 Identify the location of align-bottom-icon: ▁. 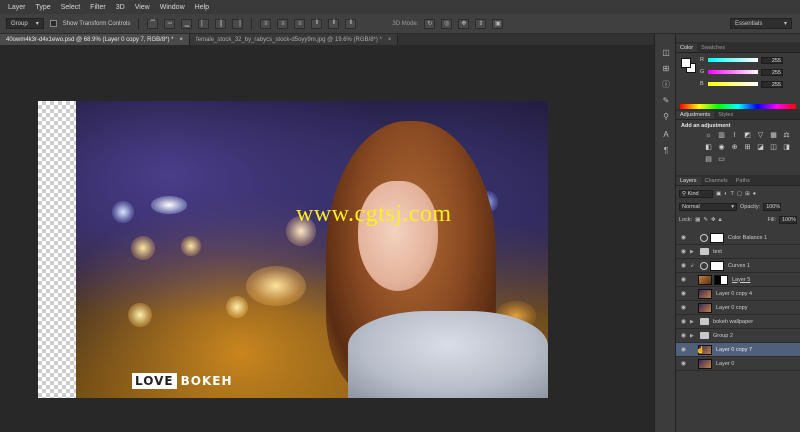
(187, 23).